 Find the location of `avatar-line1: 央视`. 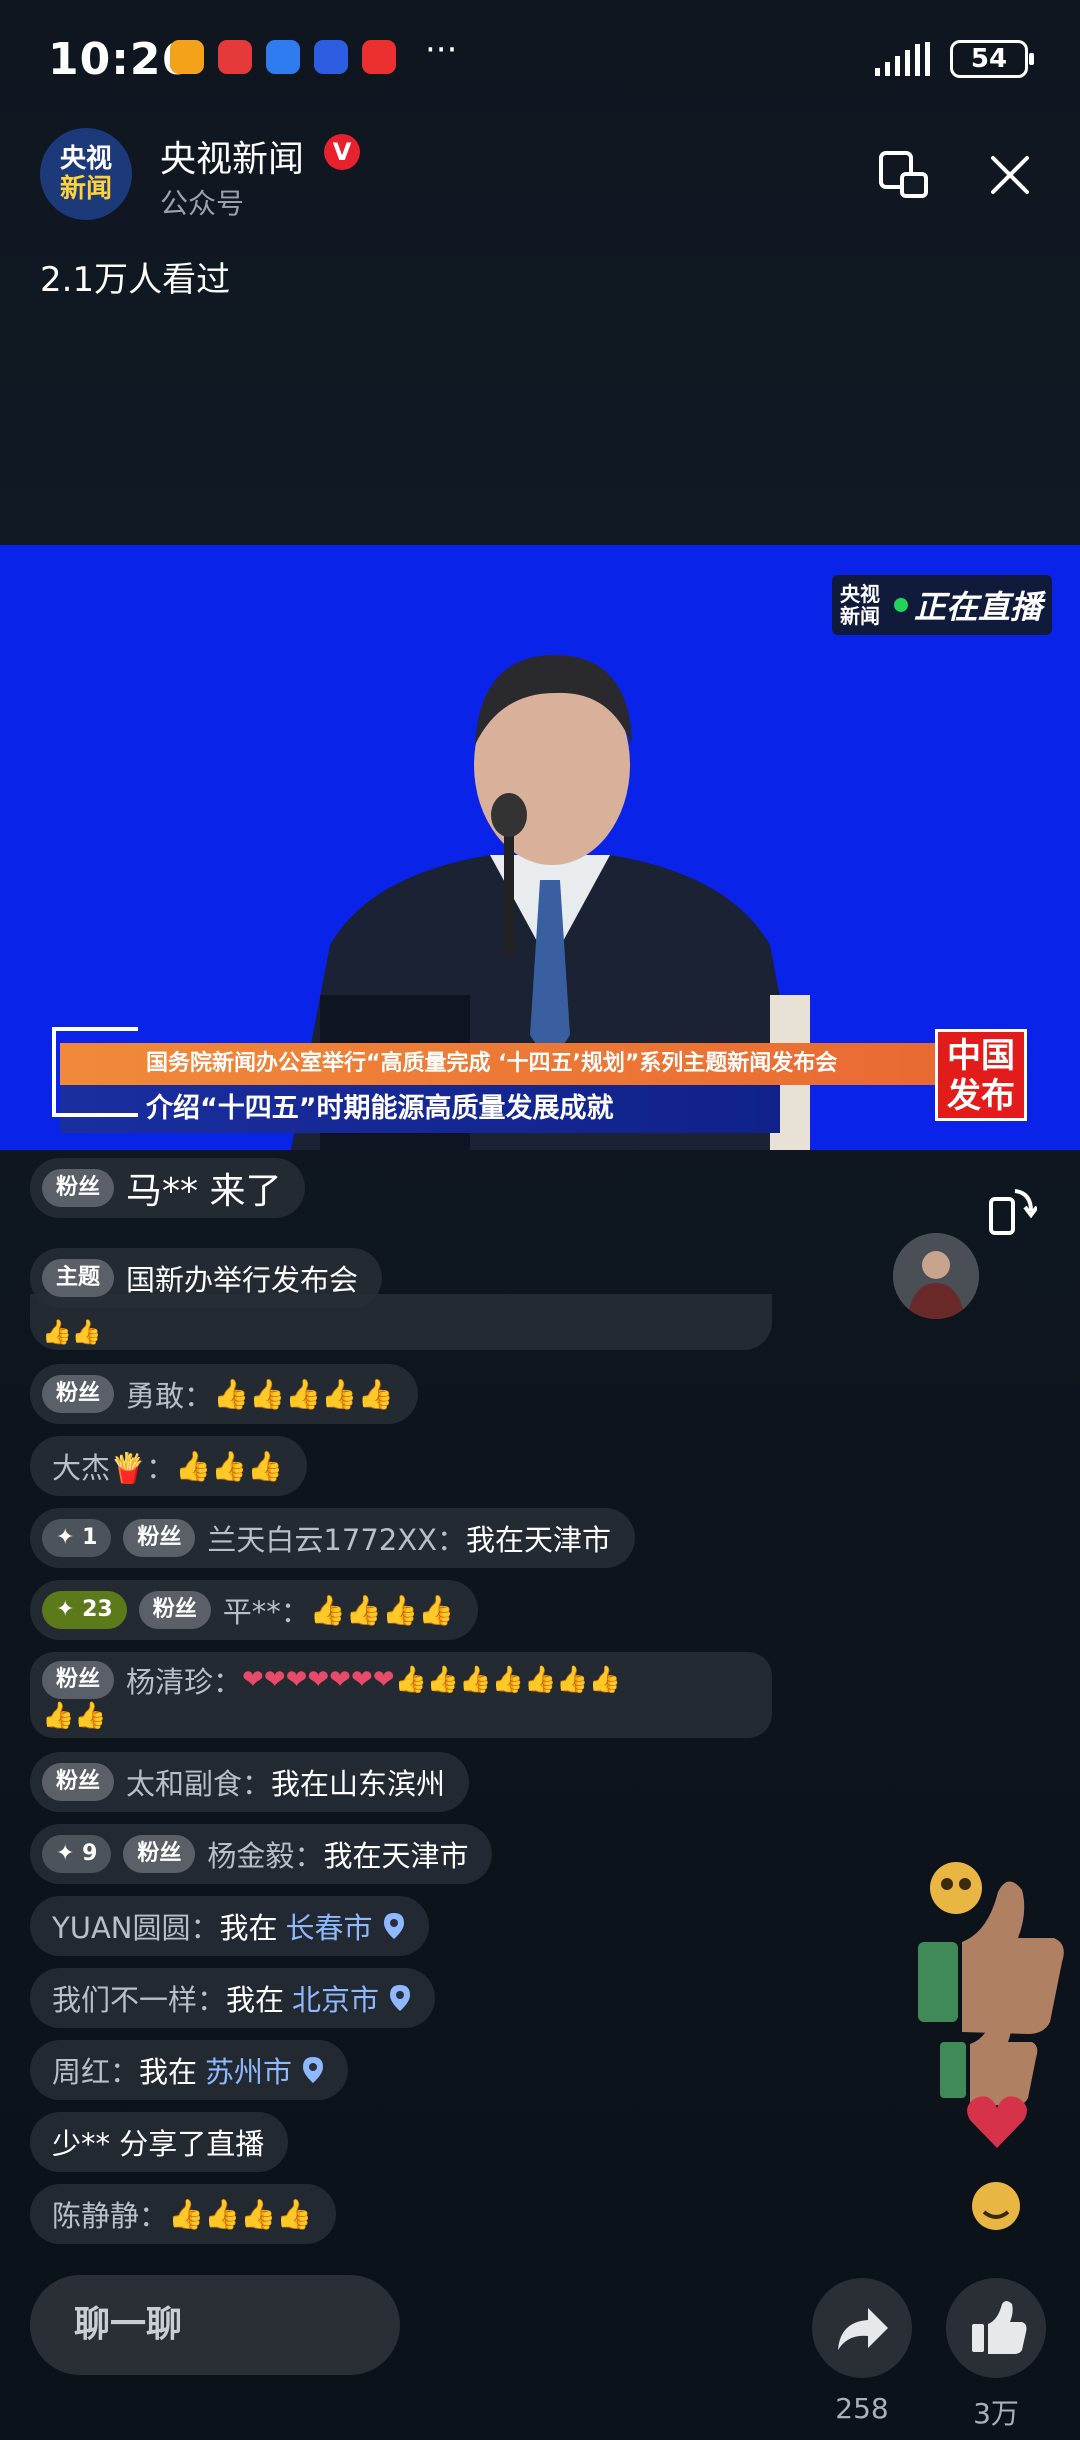

avatar-line1: 央视 is located at coordinates (85, 159).